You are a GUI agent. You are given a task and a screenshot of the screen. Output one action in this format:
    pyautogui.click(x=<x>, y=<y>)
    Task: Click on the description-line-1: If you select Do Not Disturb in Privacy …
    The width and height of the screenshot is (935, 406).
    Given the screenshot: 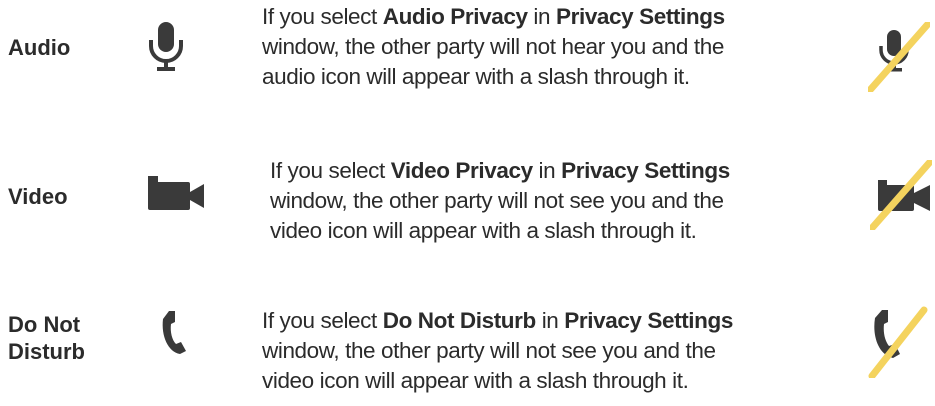 What is the action you would take?
    pyautogui.click(x=552, y=321)
    